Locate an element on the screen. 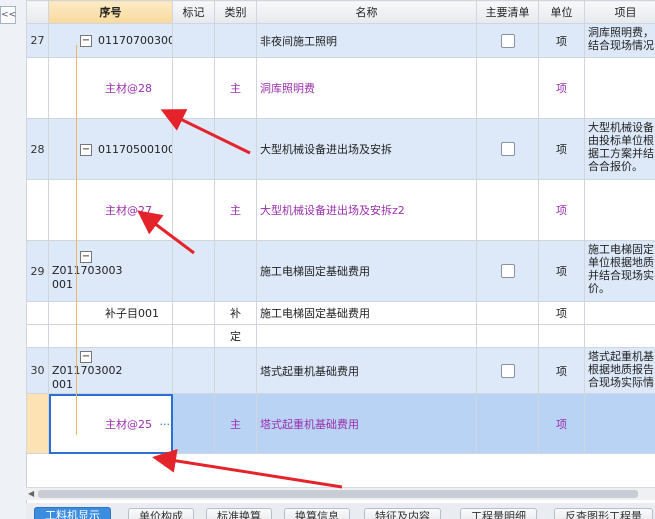 The height and width of the screenshot is (519, 655). header-item: 项目 is located at coordinates (619, 12).